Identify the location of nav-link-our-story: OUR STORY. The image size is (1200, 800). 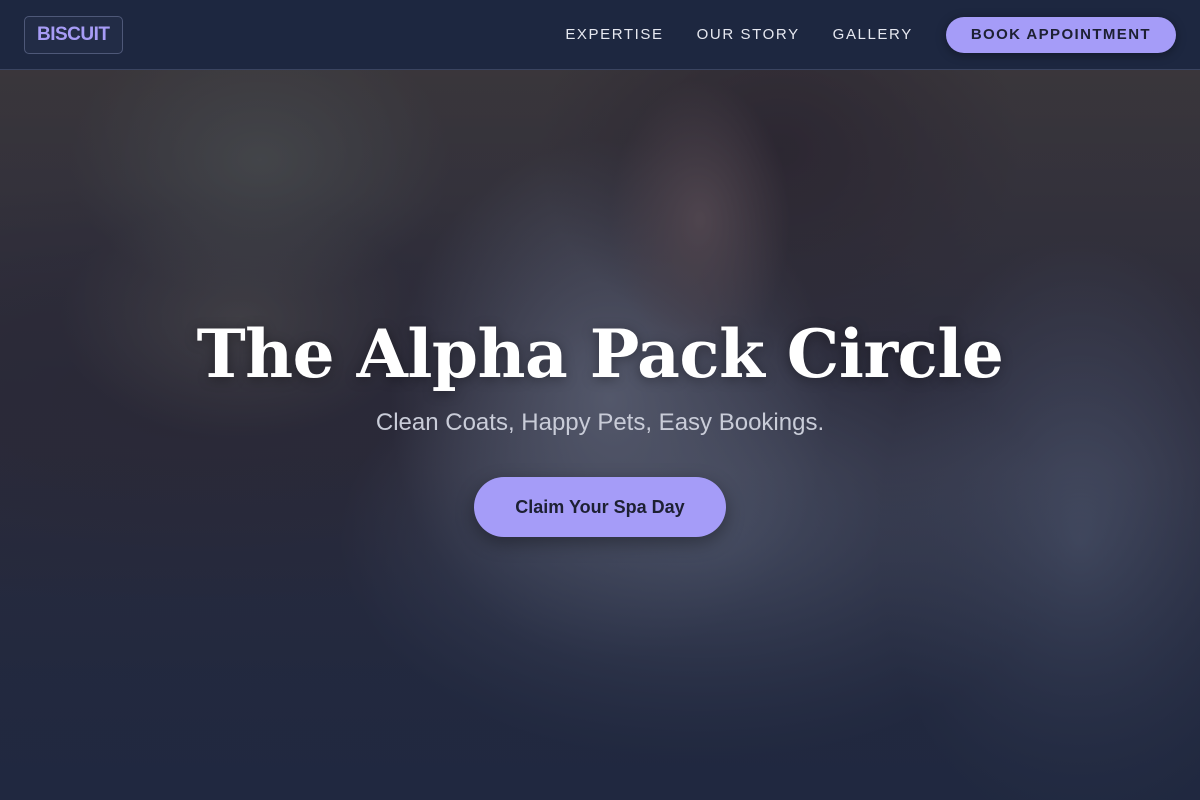
(748, 34).